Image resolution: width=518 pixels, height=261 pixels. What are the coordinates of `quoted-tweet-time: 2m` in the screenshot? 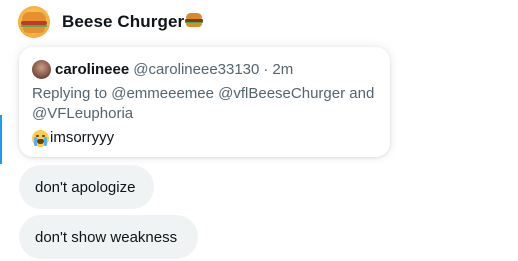 It's located at (283, 69).